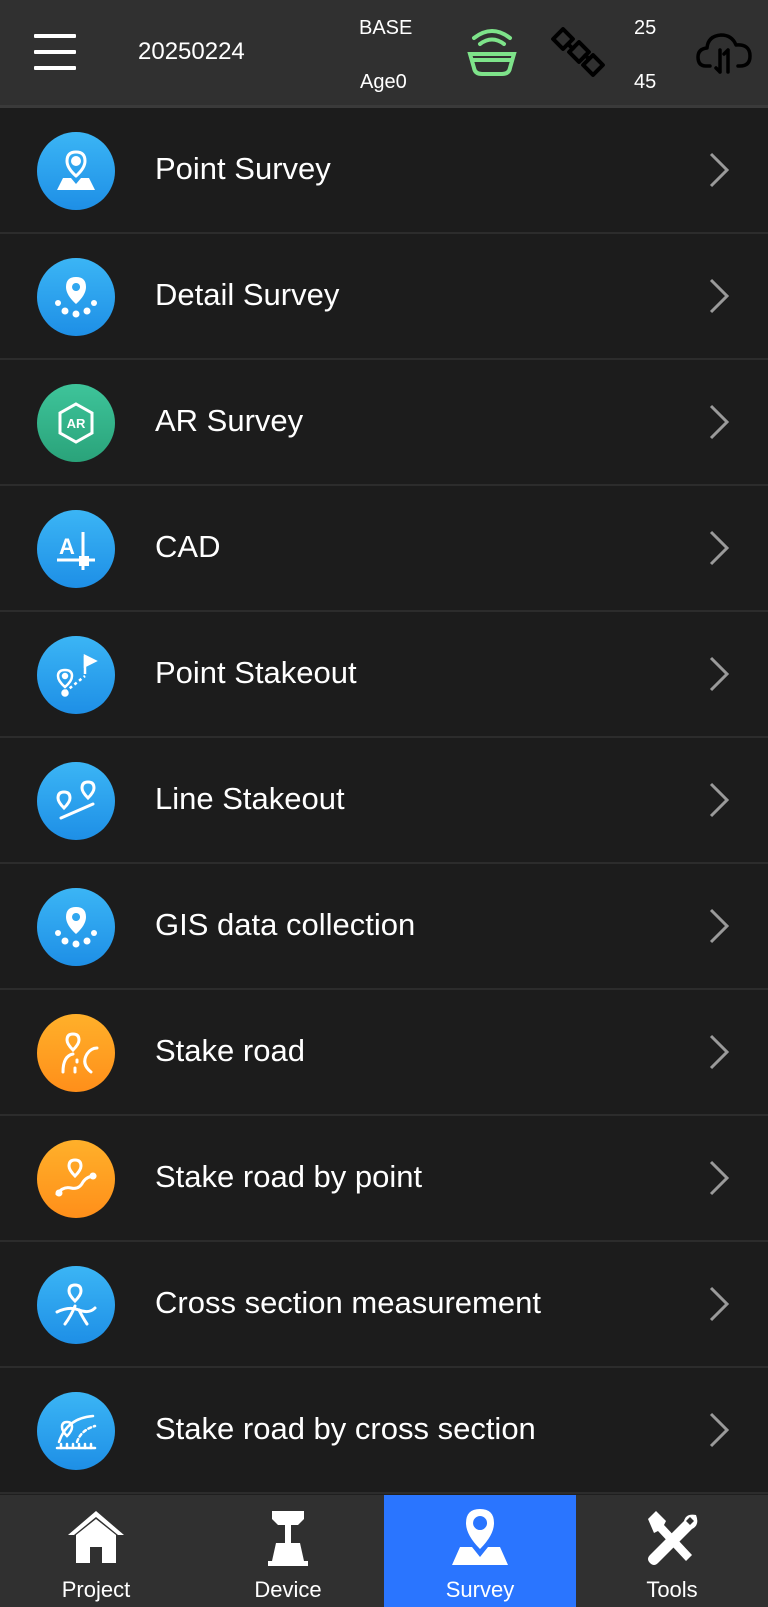 This screenshot has width=768, height=1607. I want to click on point-stakeout-icon, so click(76, 675).